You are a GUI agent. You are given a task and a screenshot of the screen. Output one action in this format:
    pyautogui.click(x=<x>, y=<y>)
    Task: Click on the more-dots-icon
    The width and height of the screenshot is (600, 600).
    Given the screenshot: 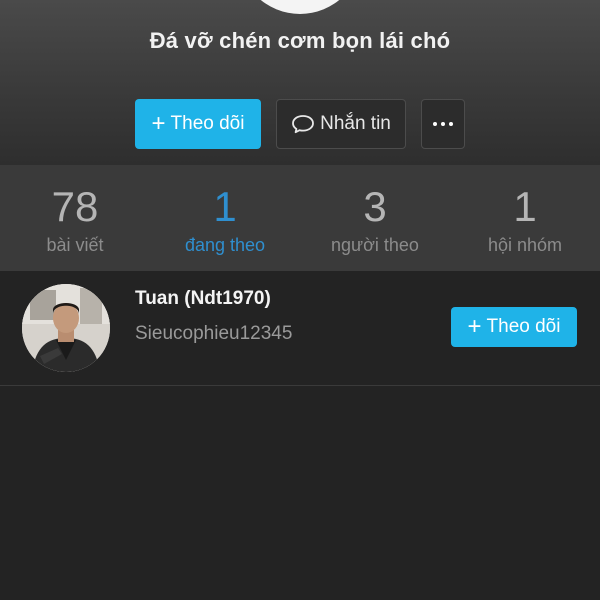 What is the action you would take?
    pyautogui.click(x=443, y=124)
    